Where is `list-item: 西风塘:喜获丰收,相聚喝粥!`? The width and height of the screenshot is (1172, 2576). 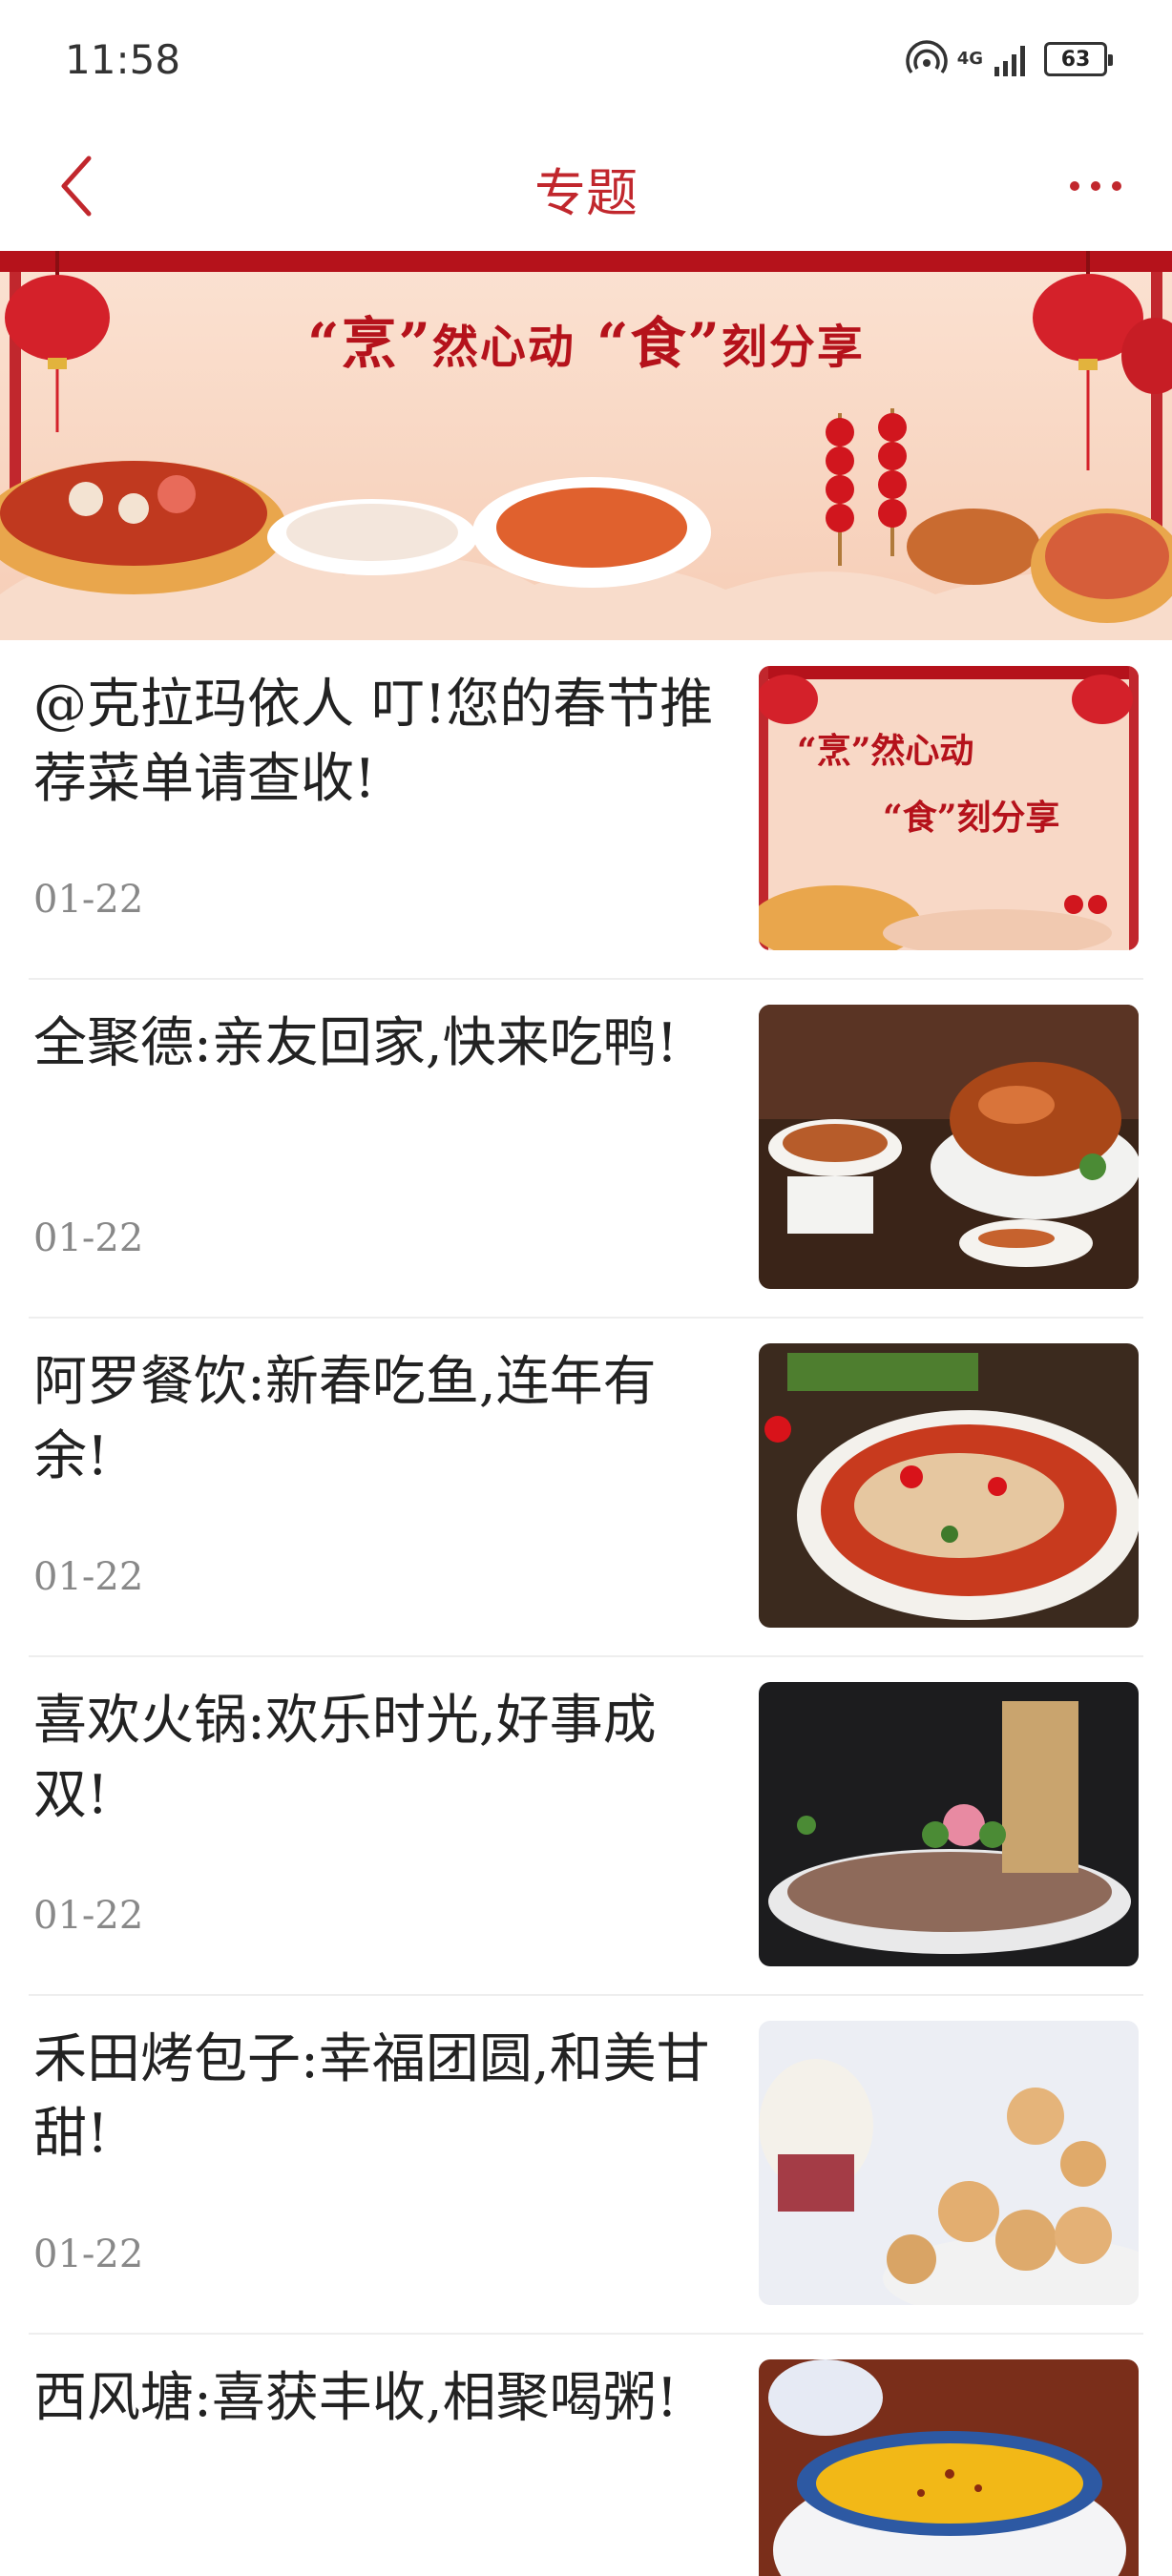
list-item: 西风塘:喜获丰收,相聚喝粥! is located at coordinates (586, 2455).